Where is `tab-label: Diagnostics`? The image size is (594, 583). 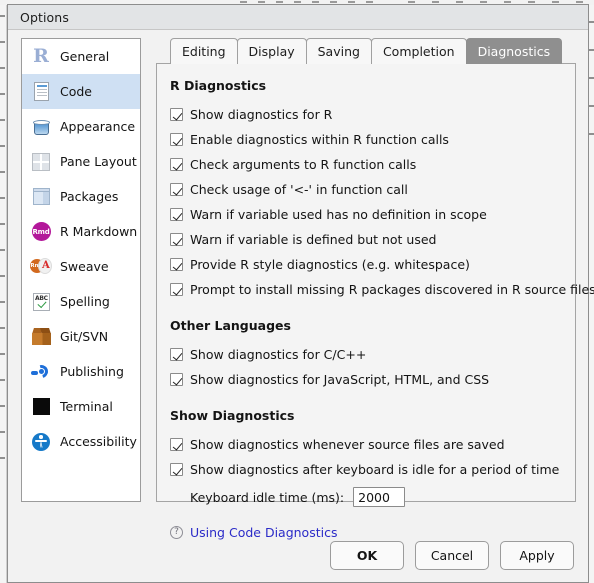 tab-label: Diagnostics is located at coordinates (514, 51).